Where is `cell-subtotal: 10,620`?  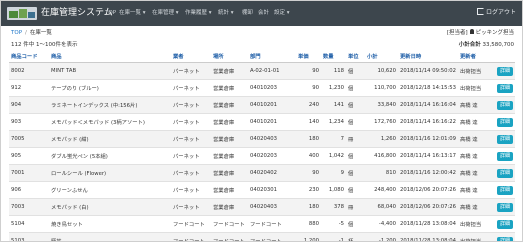
cell-subtotal: 10,620 is located at coordinates (381, 71).